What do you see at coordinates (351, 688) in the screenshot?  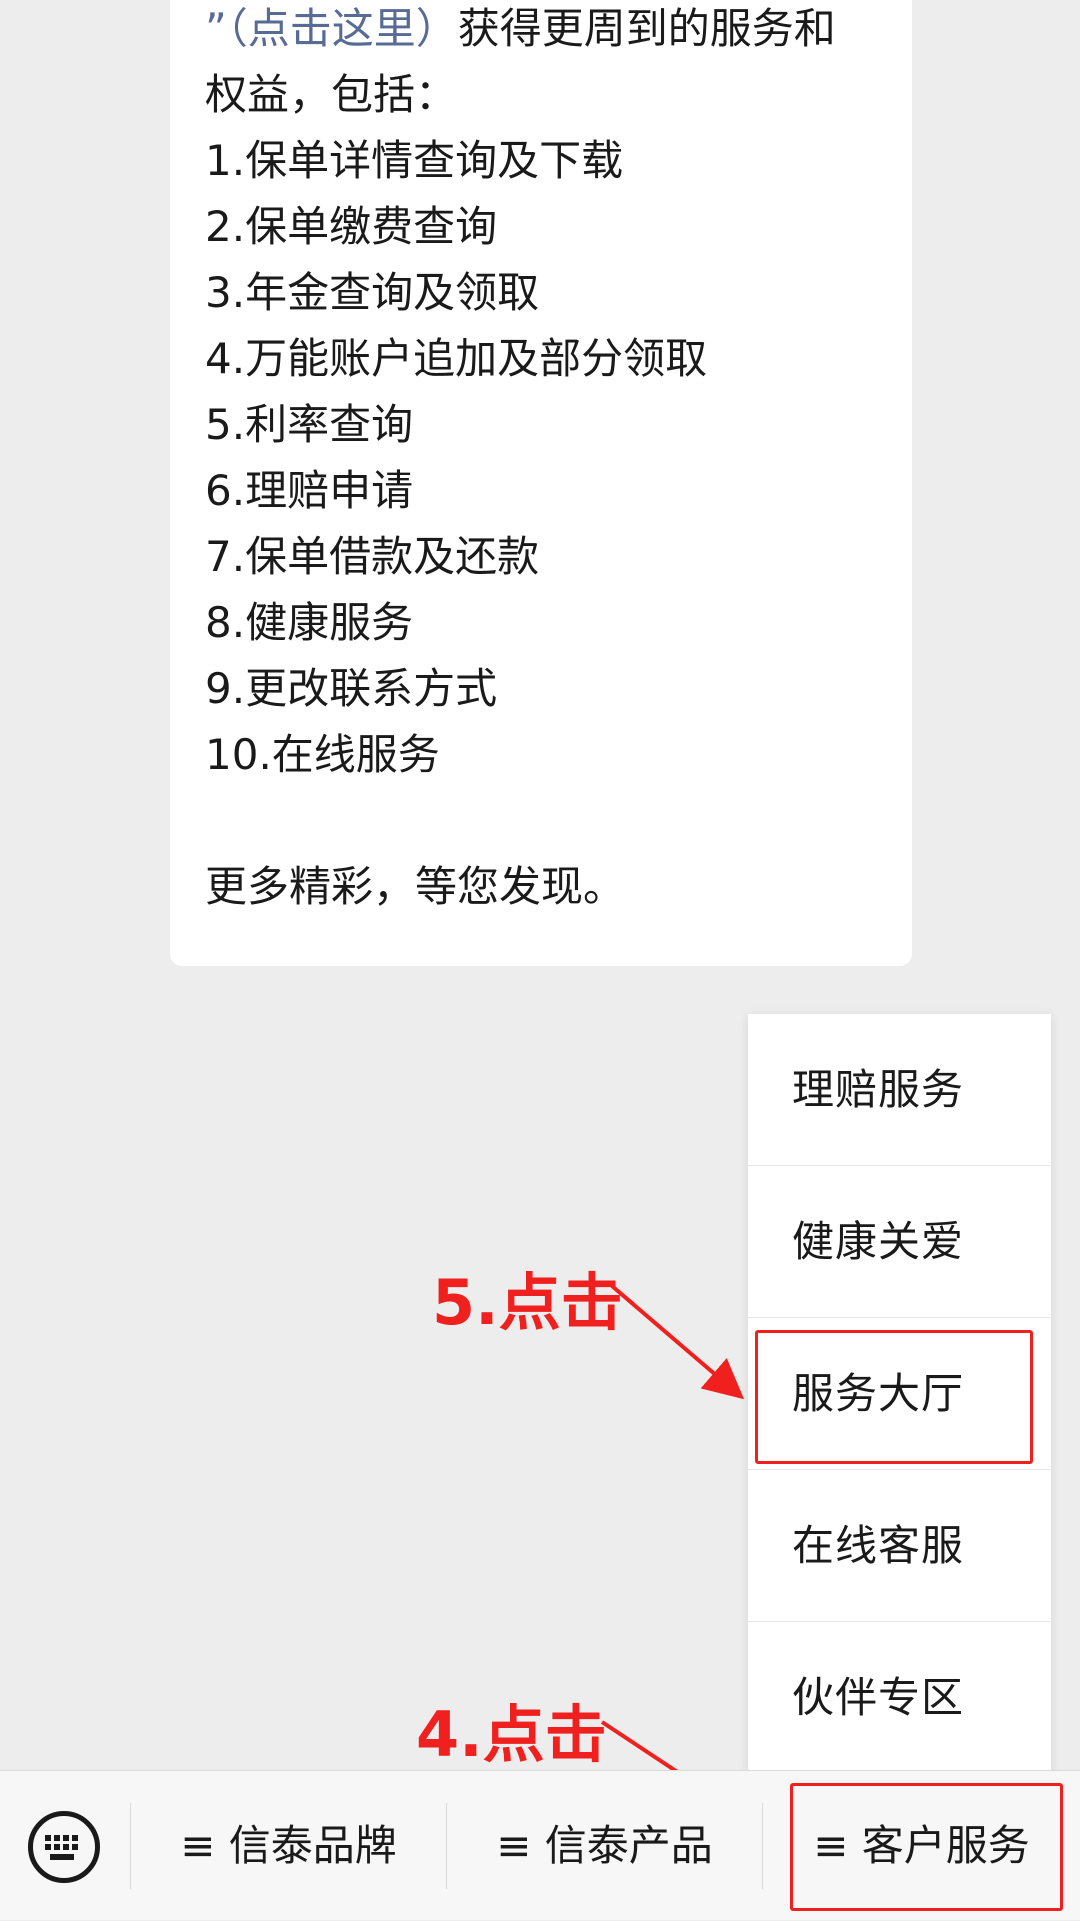 I see `message-text-segment: 9.更改联系方式` at bounding box center [351, 688].